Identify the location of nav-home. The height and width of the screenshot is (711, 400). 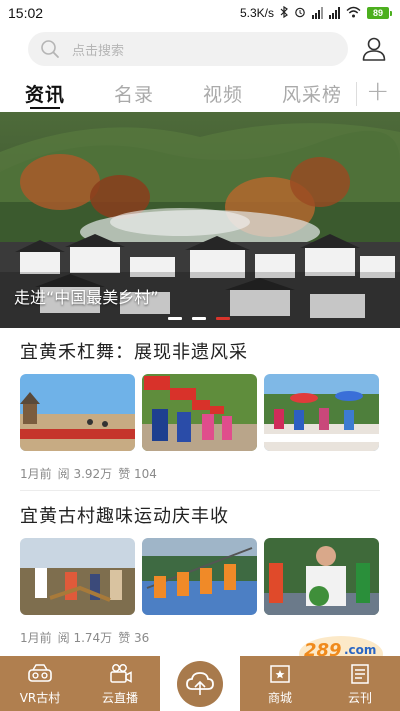
(200, 683).